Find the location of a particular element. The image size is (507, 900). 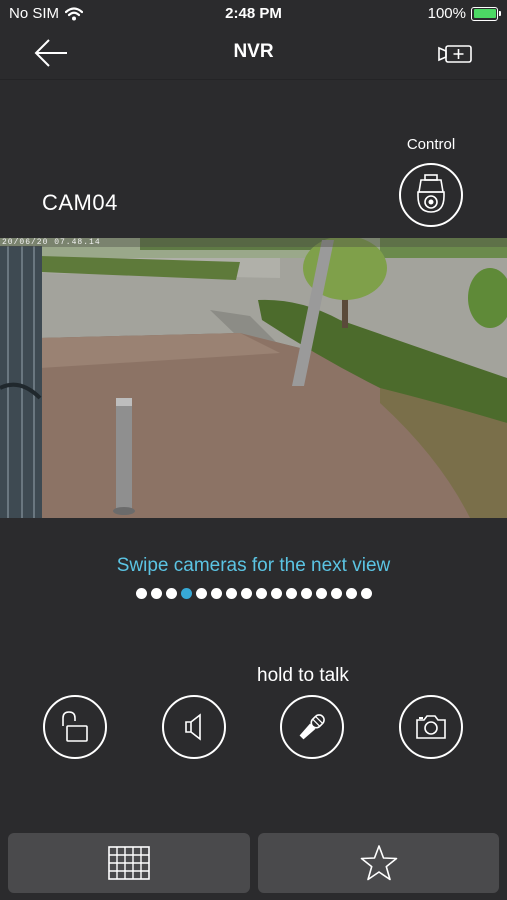

nav-bar: NVR is located at coordinates (253, 54).